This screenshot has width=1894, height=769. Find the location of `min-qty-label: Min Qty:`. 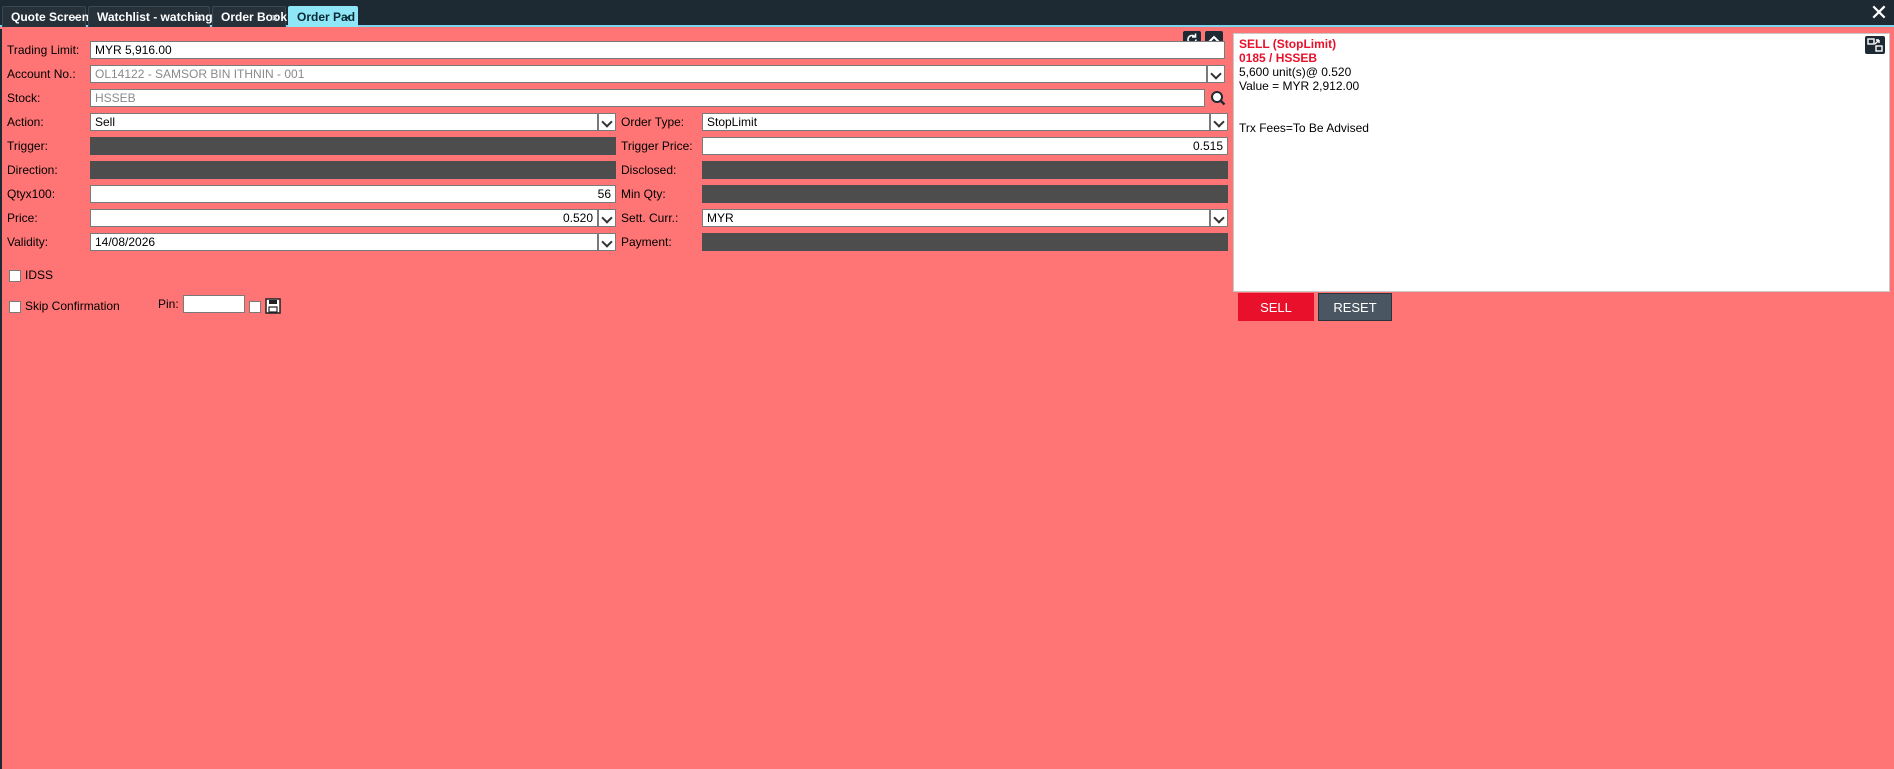

min-qty-label: Min Qty: is located at coordinates (643, 194).